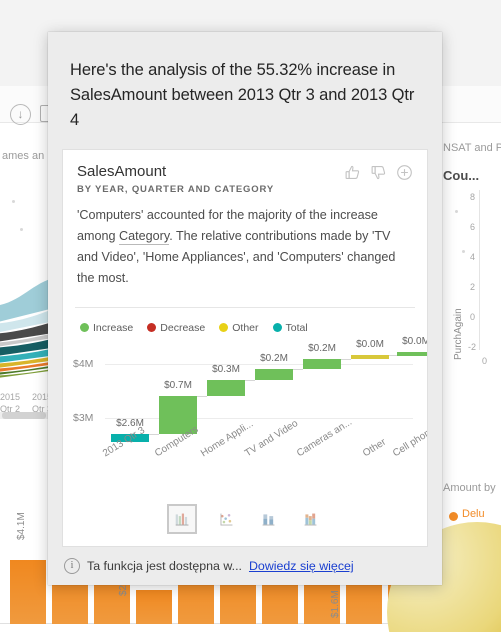 The height and width of the screenshot is (632, 501). I want to click on legend-swatch-total, so click(277, 328).